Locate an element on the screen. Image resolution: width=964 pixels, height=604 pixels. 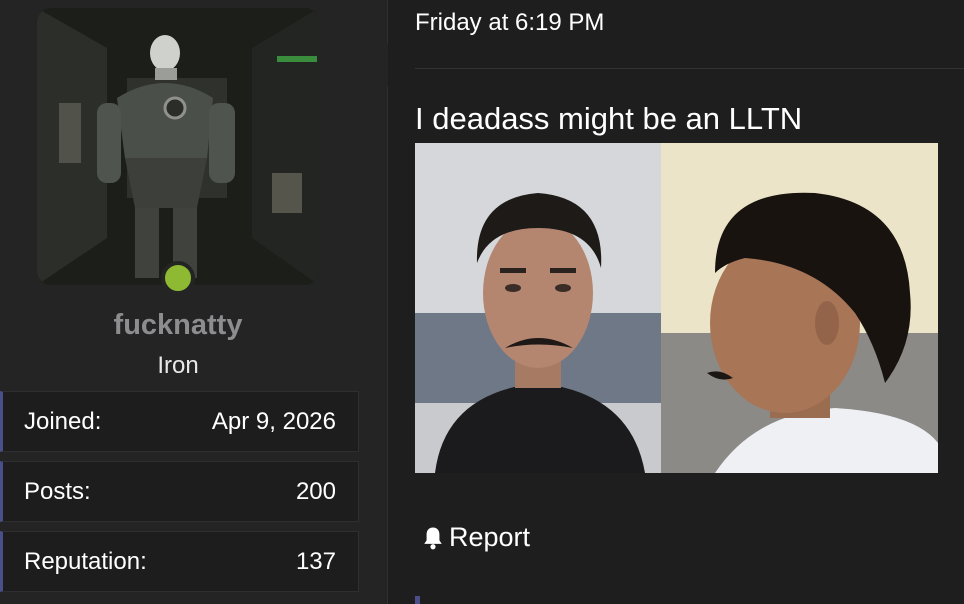
report-button: Report is located at coordinates (474, 537).